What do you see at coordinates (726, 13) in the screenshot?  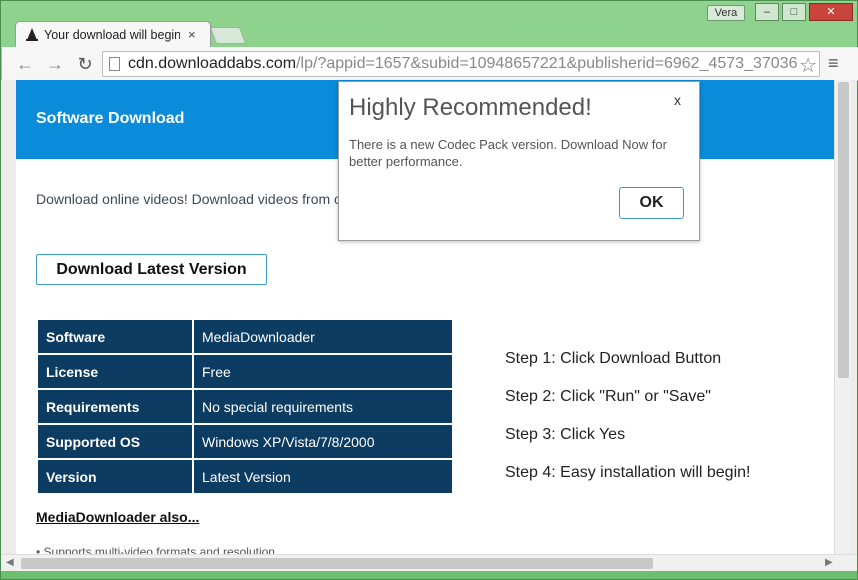 I see `profile-button: Vera` at bounding box center [726, 13].